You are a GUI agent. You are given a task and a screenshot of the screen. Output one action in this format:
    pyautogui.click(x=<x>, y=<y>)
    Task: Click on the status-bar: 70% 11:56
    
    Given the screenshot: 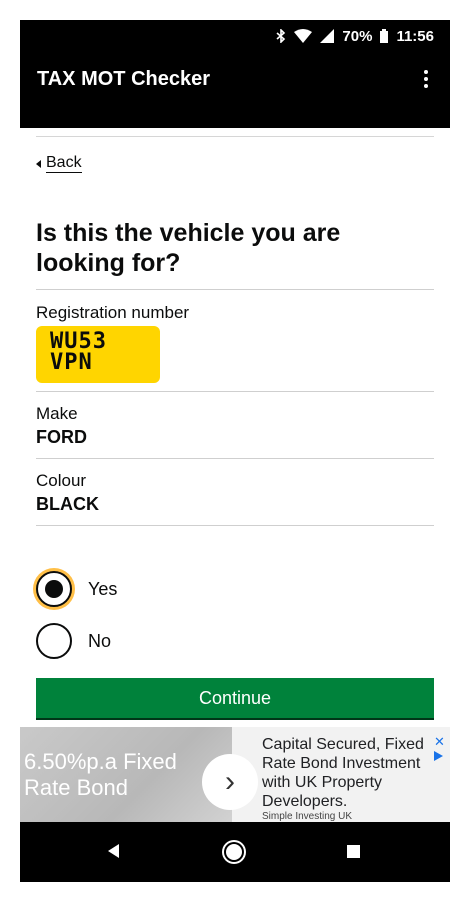 What is the action you would take?
    pyautogui.click(x=235, y=36)
    